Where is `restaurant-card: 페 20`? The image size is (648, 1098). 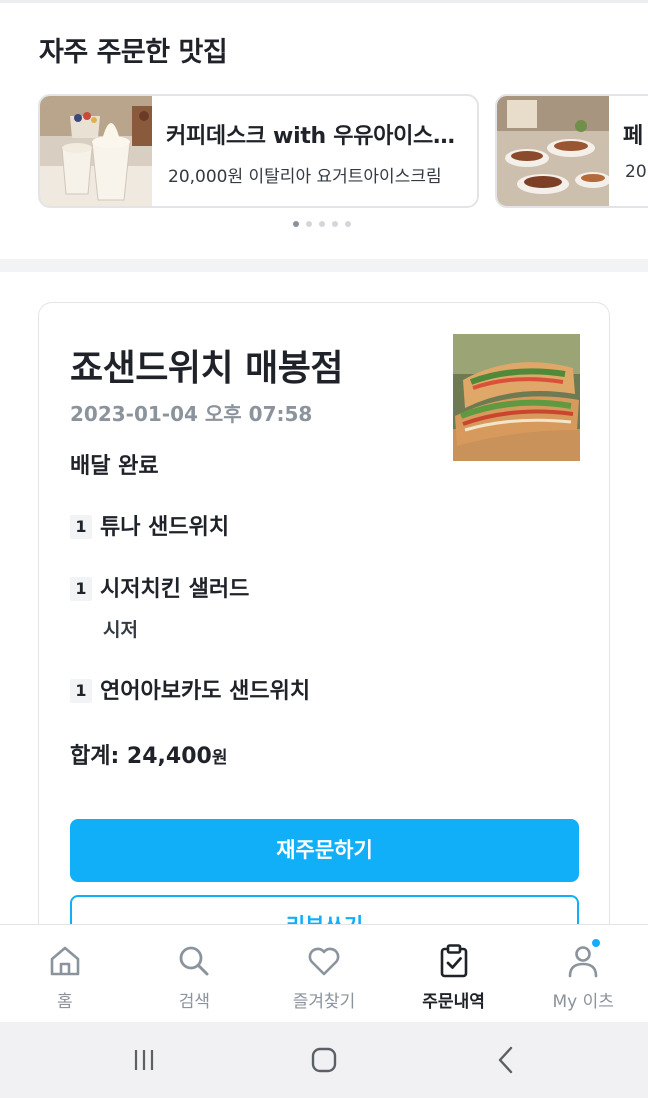 restaurant-card: 페 20 is located at coordinates (571, 151).